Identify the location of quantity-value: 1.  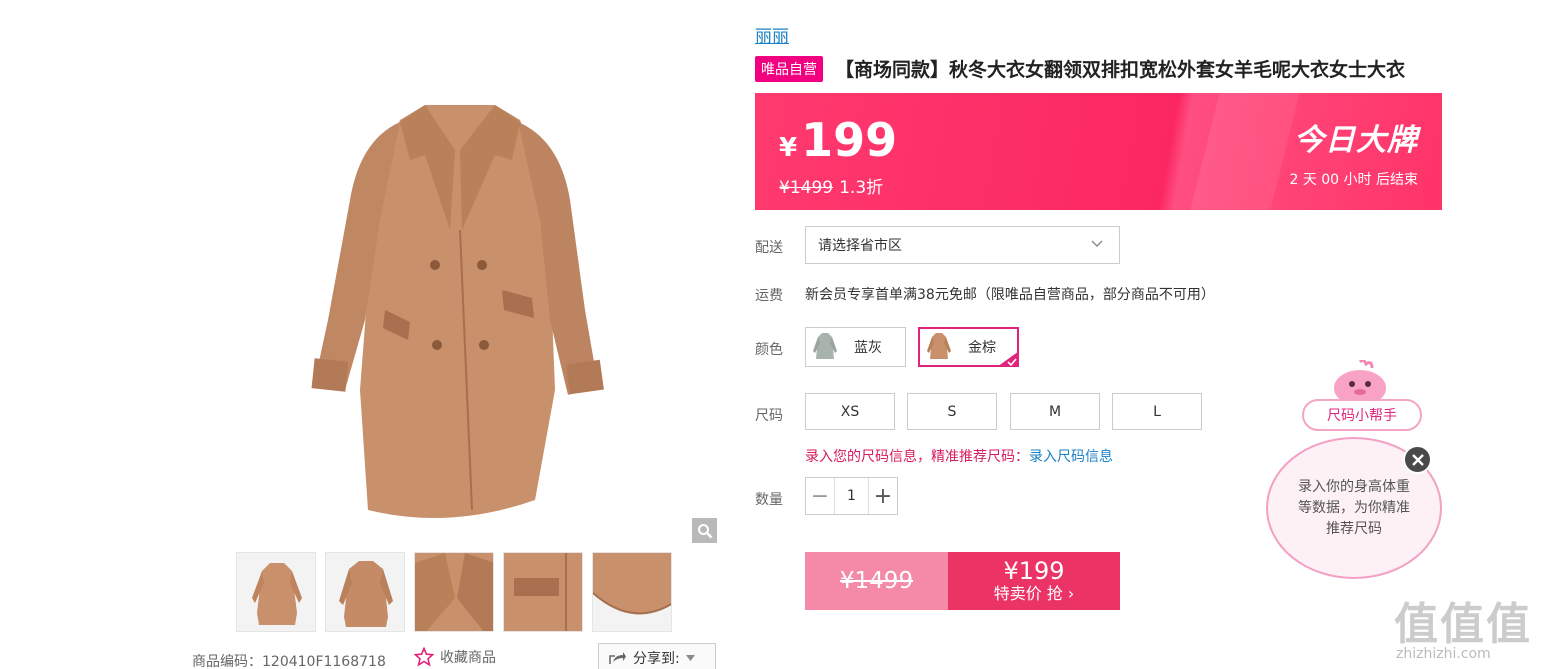
(851, 496).